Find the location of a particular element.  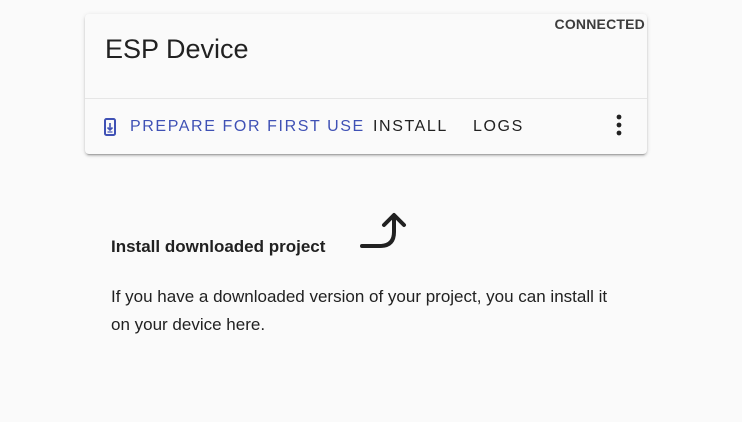

status-badge: CONNECTED is located at coordinates (599, 24).